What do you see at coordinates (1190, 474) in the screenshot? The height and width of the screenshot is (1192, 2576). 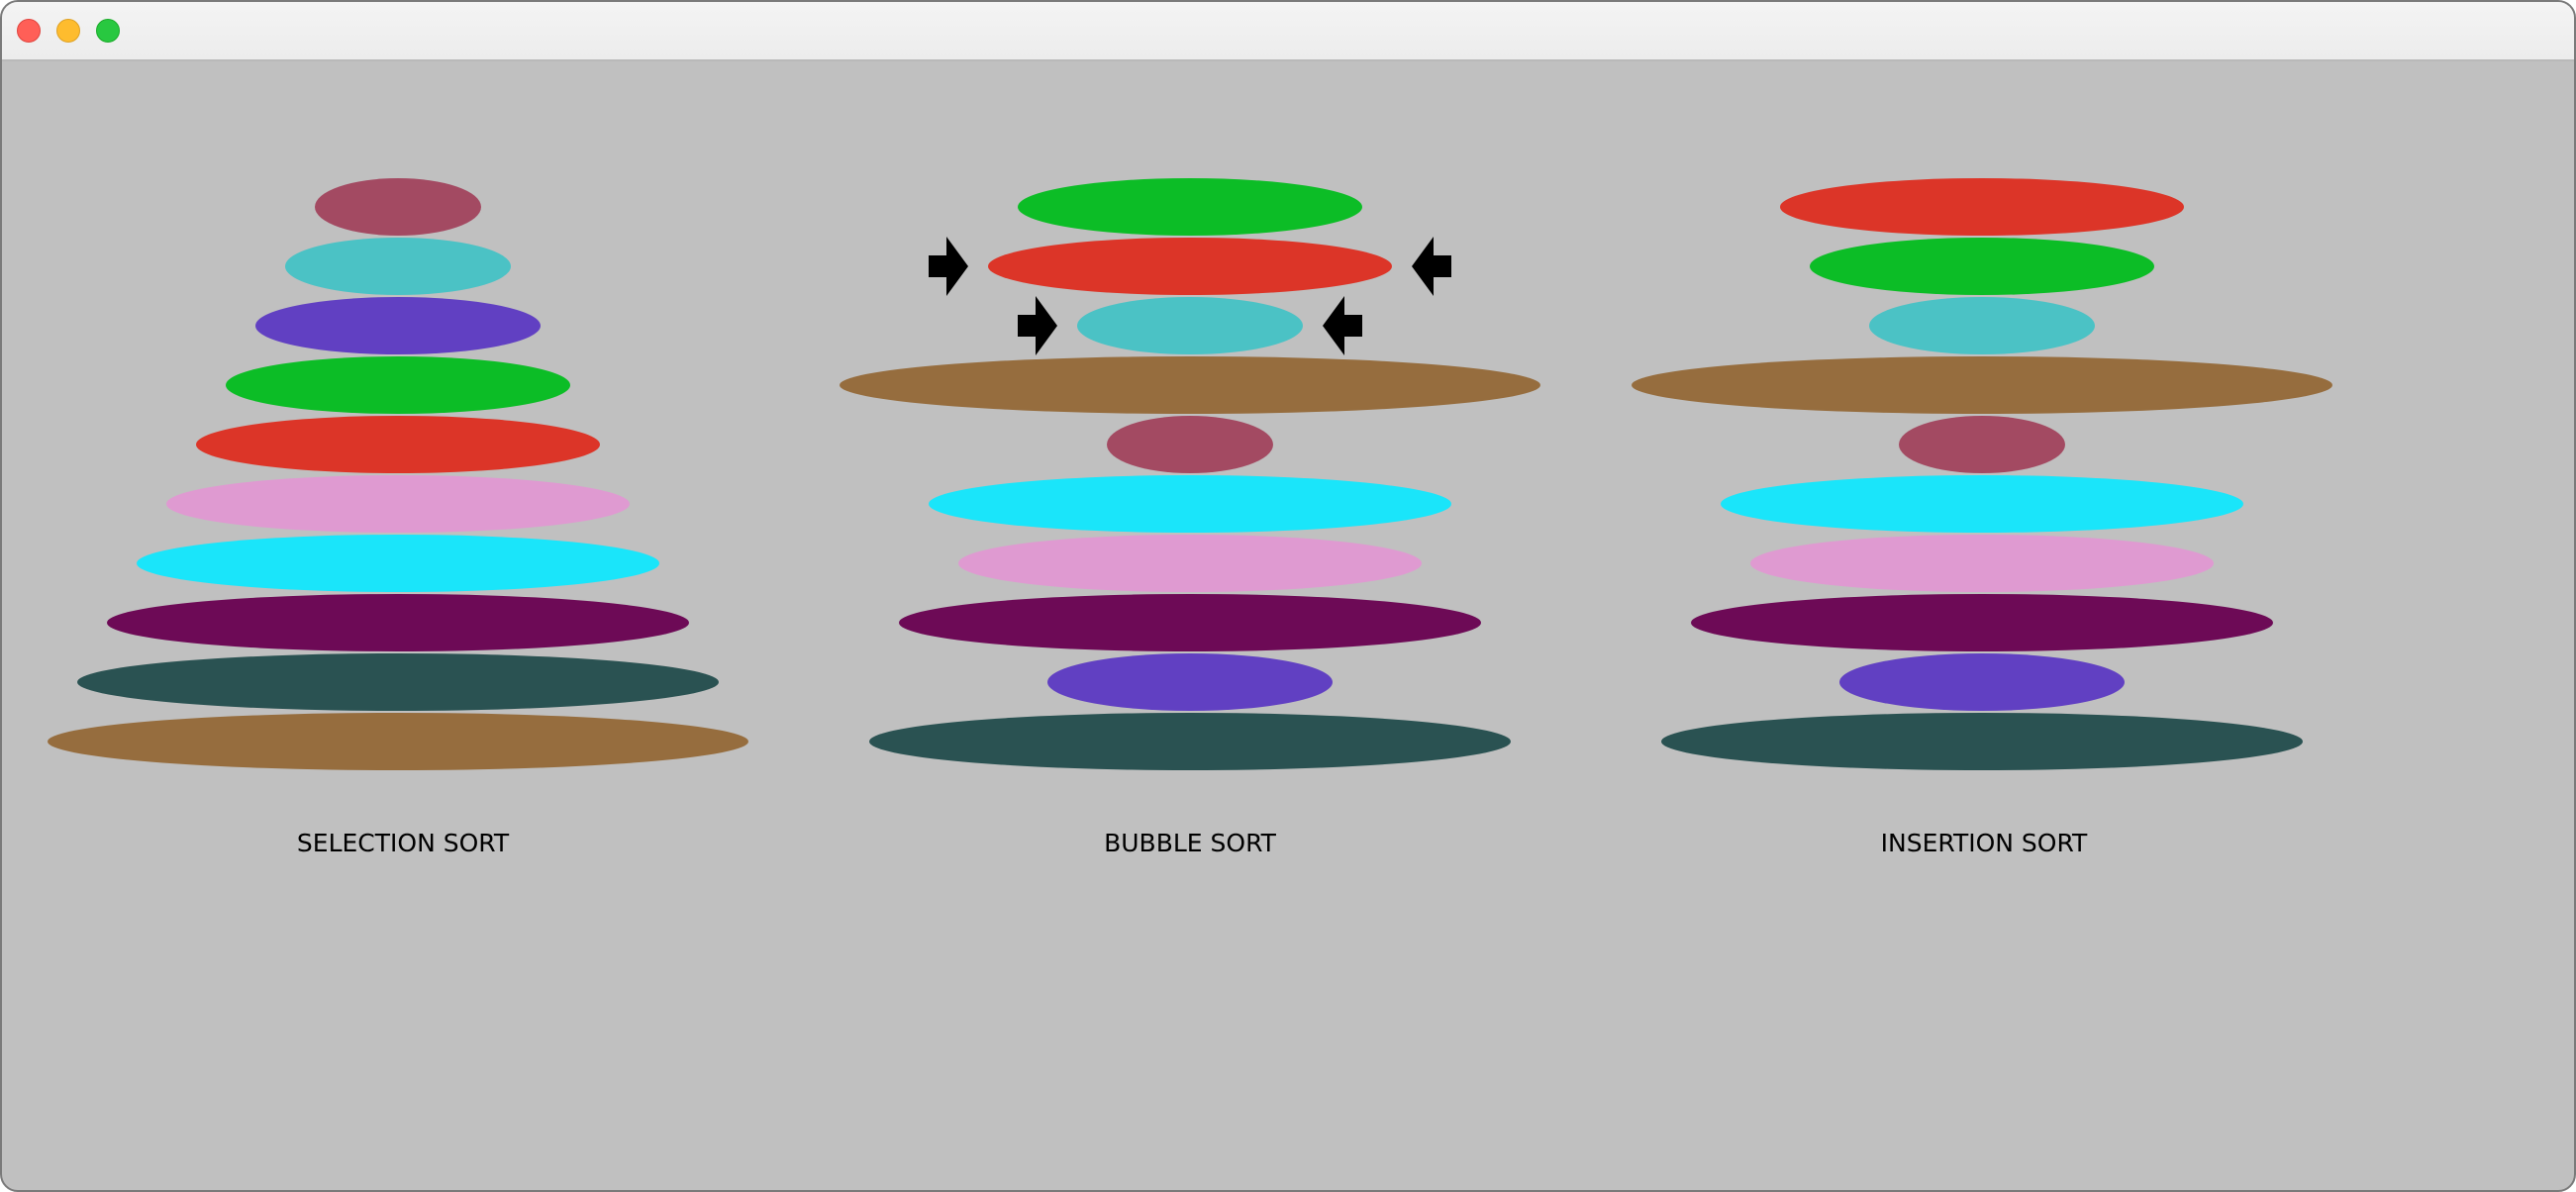 I see `bubble-sort-stack` at bounding box center [1190, 474].